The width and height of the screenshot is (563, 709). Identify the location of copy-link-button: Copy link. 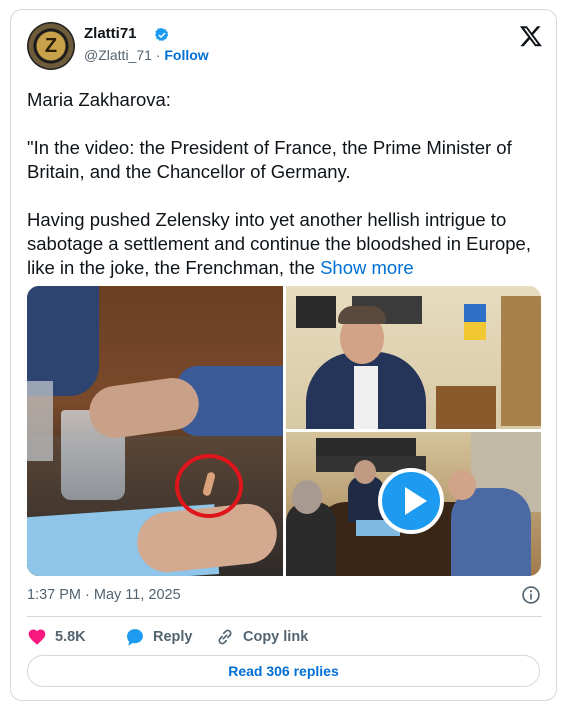
(261, 637).